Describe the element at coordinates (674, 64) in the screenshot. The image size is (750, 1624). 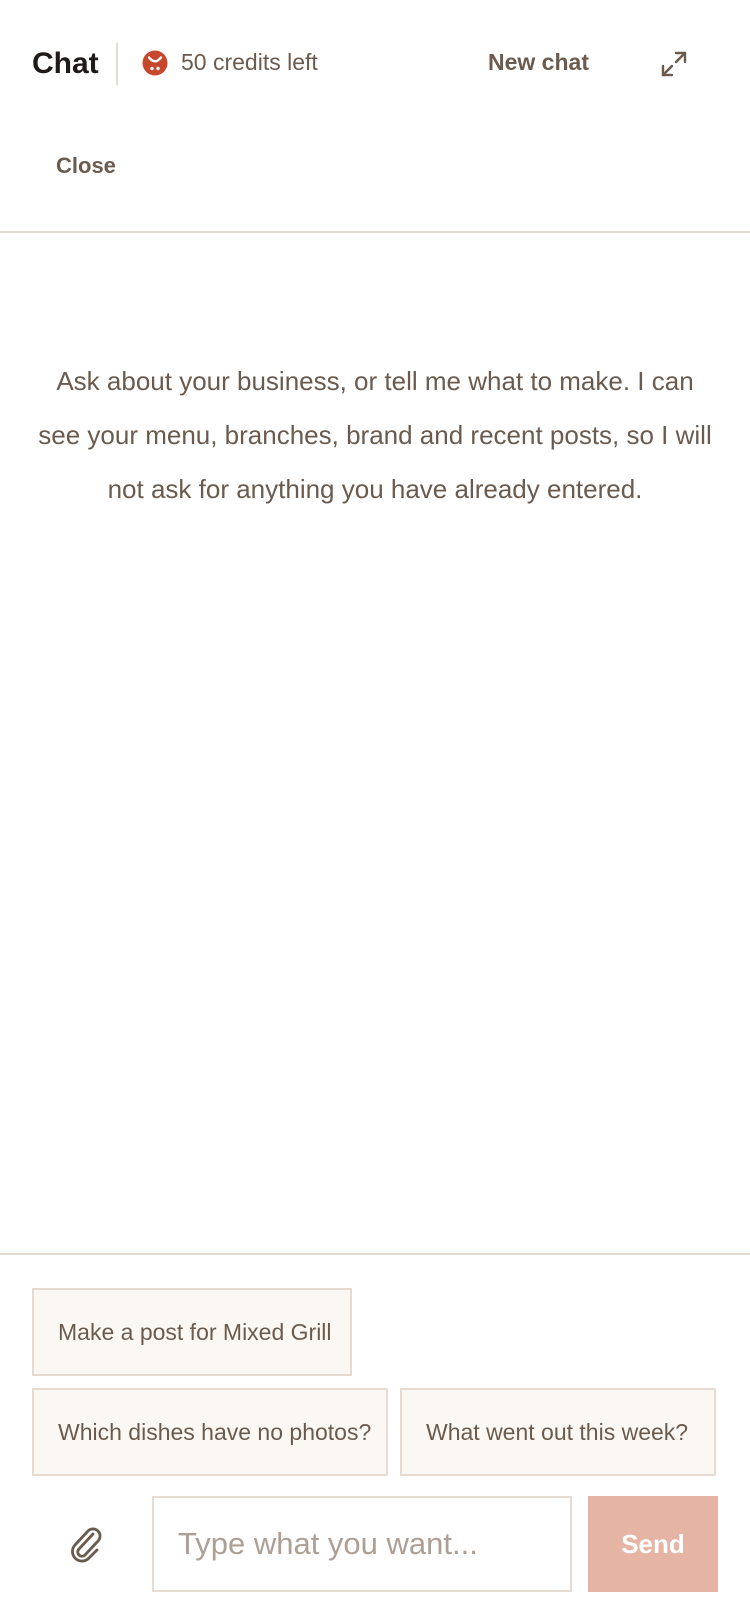
I see `expand-icon` at that location.